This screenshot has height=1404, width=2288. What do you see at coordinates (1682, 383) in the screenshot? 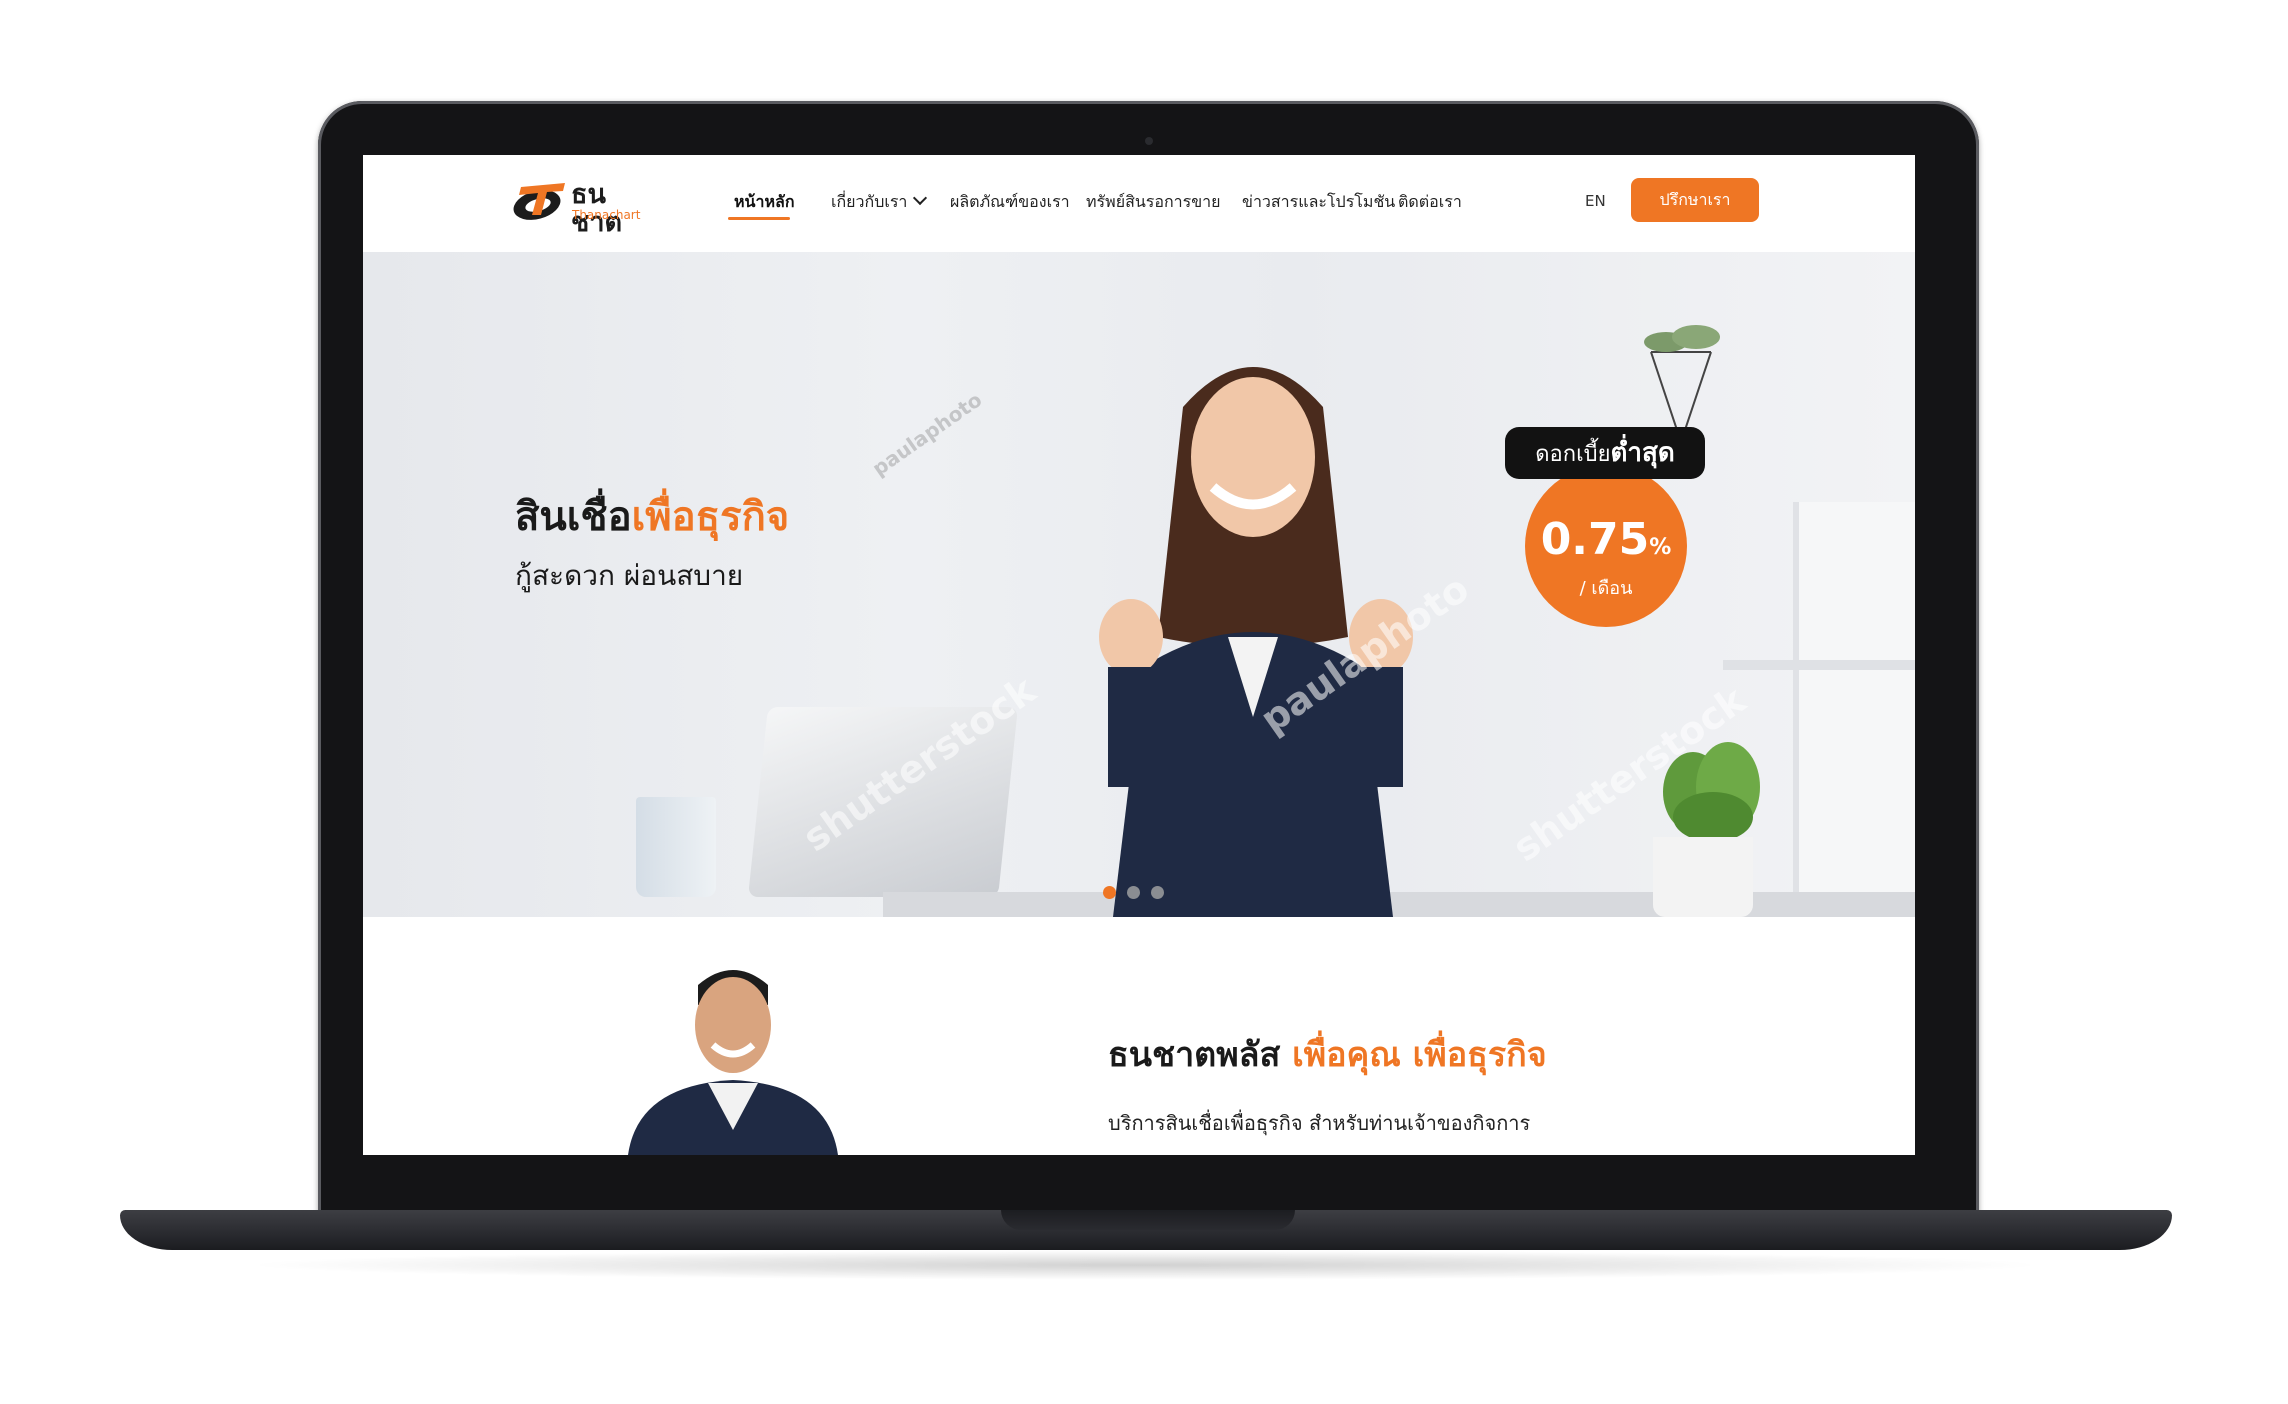
I see `hanging-plant-image` at bounding box center [1682, 383].